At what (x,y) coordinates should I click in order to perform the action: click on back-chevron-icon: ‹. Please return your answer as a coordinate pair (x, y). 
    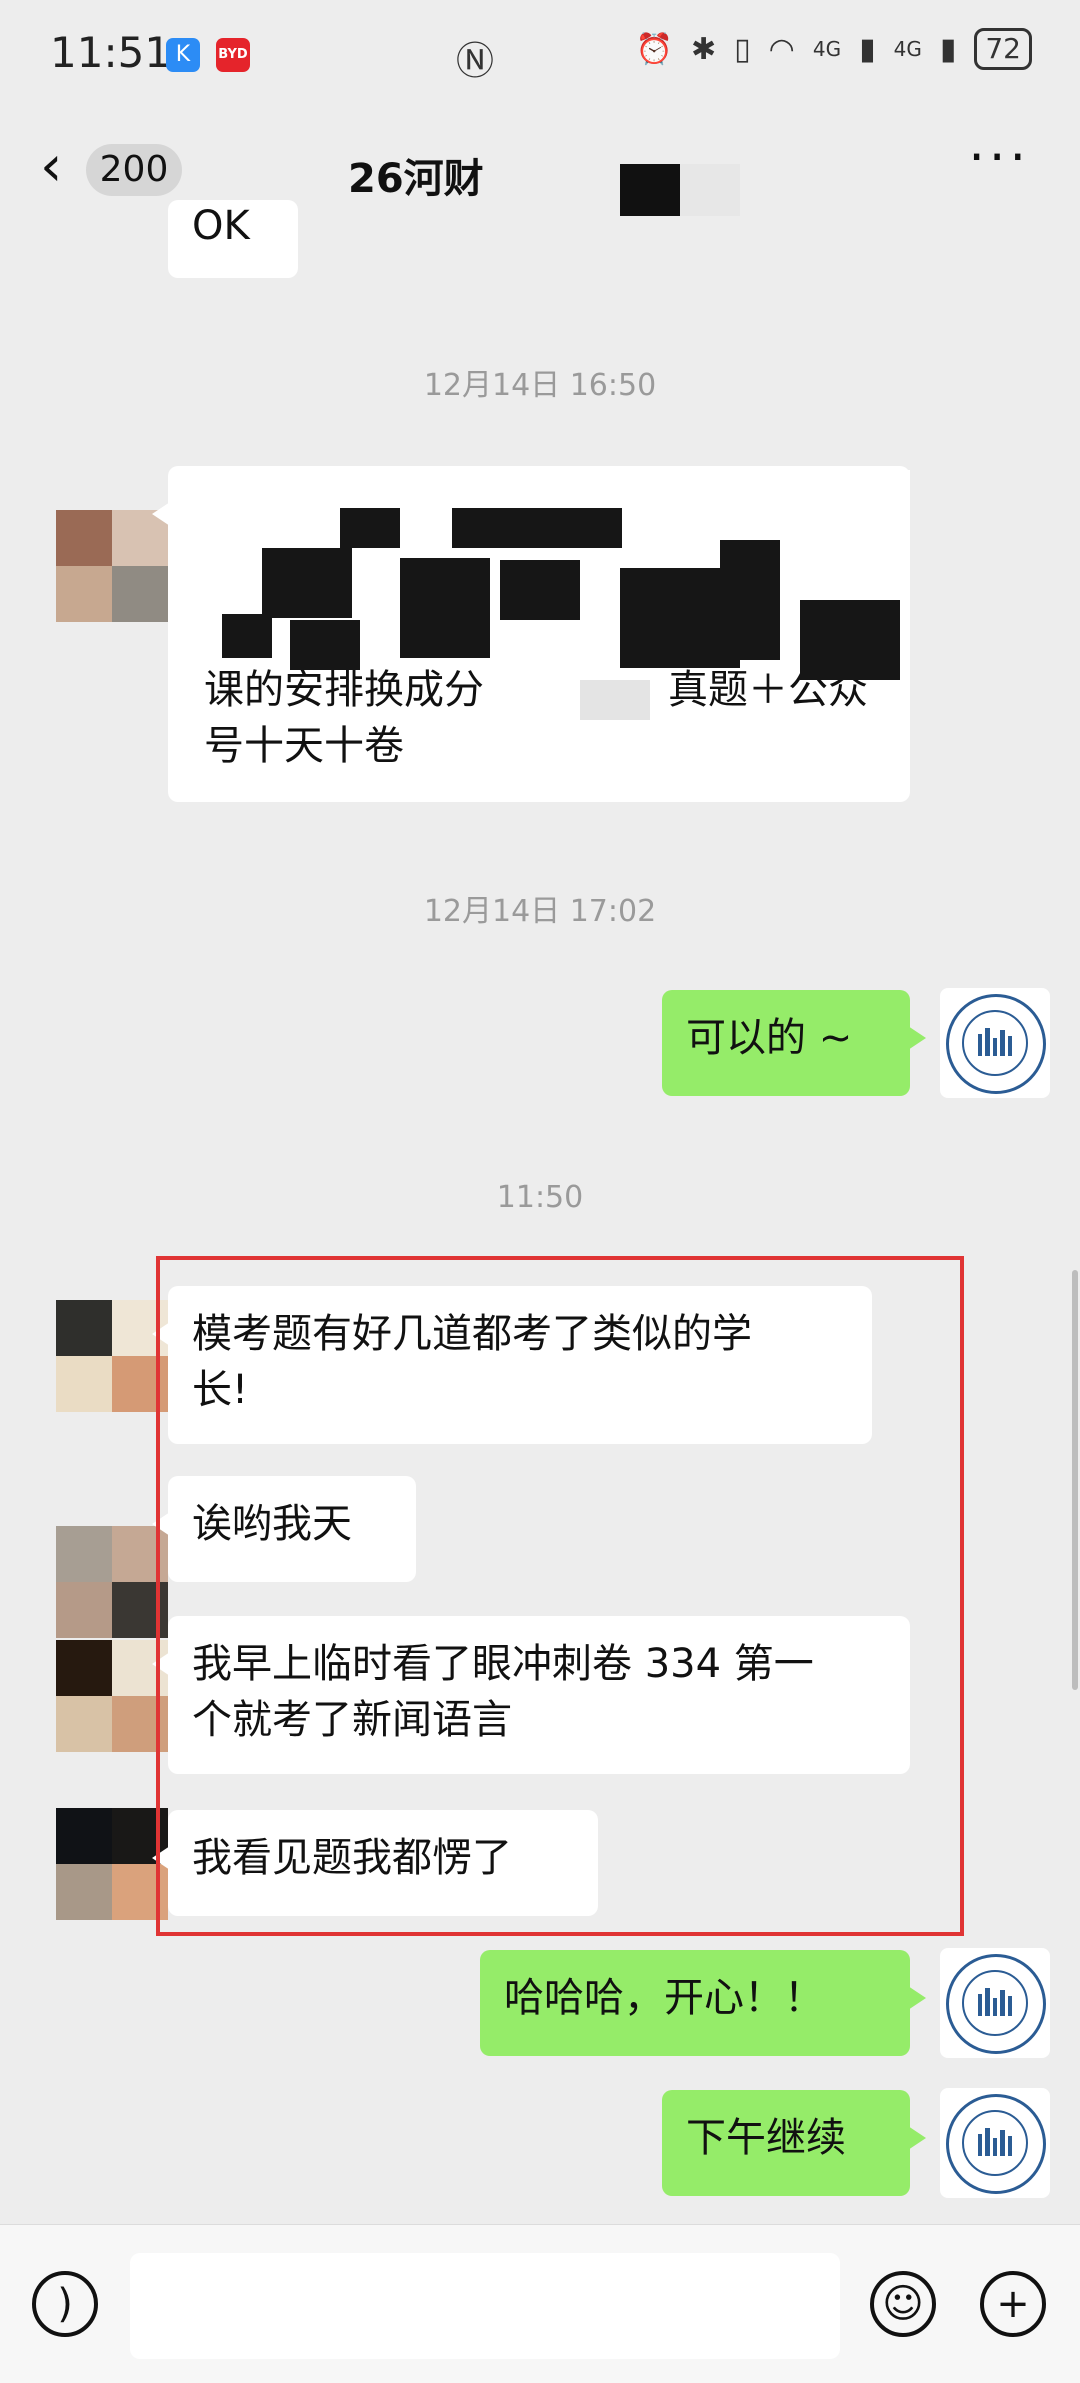
    Looking at the image, I should click on (51, 166).